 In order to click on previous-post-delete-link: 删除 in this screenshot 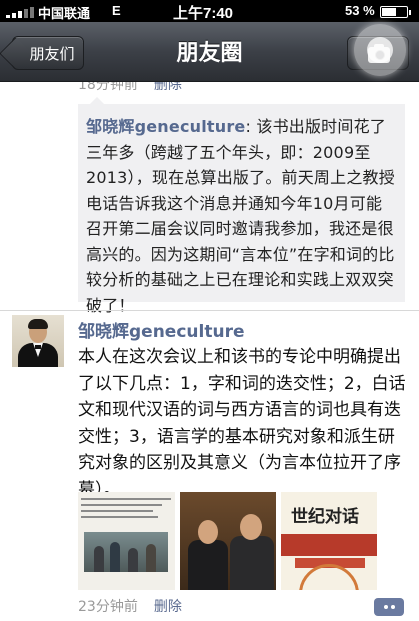, I will do `click(168, 87)`.